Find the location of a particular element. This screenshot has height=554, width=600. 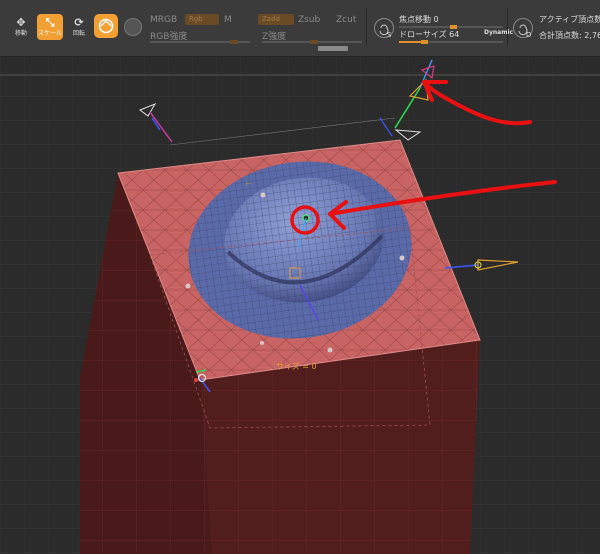

z-intensity-handle is located at coordinates (314, 42).